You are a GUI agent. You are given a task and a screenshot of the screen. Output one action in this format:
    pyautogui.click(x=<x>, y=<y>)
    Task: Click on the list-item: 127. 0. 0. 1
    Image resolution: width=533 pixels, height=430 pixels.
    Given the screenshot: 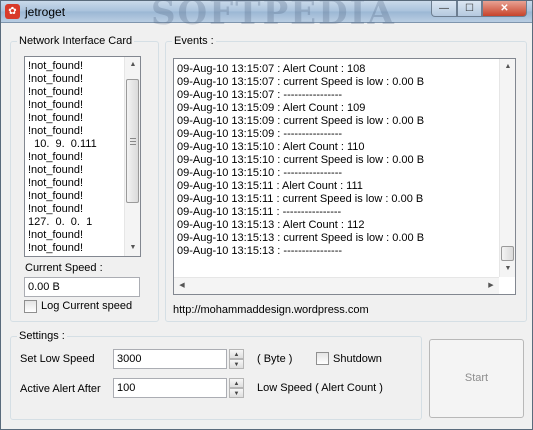 What is the action you would take?
    pyautogui.click(x=60, y=222)
    